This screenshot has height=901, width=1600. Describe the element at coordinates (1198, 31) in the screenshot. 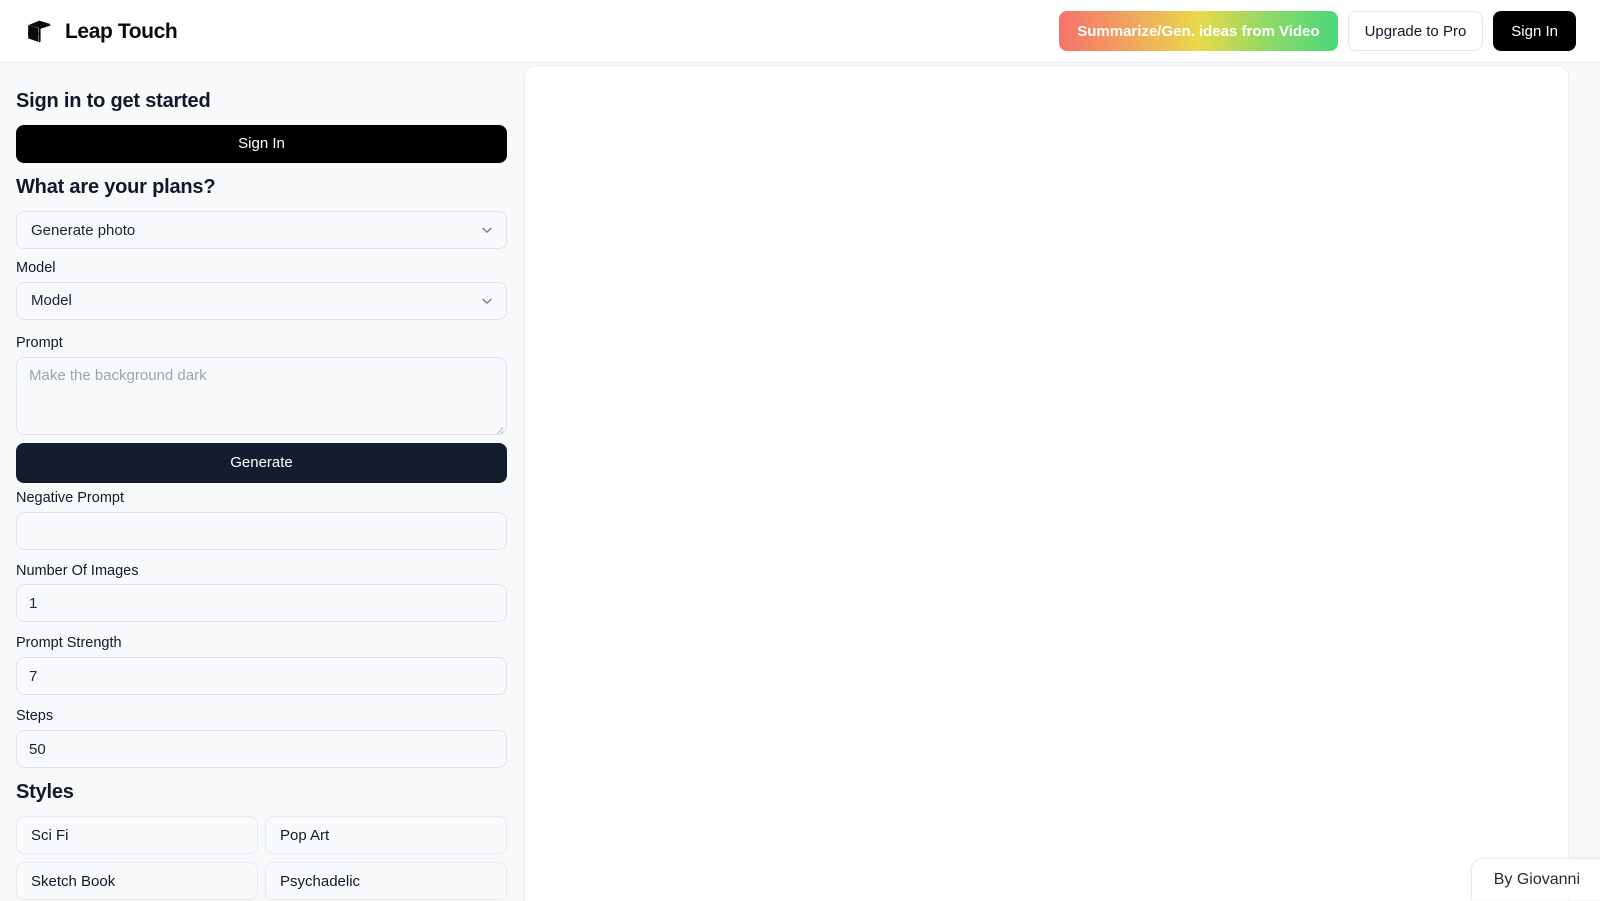

I see `summarize-video-button: Summarize/Gen. ideas from Video` at that location.